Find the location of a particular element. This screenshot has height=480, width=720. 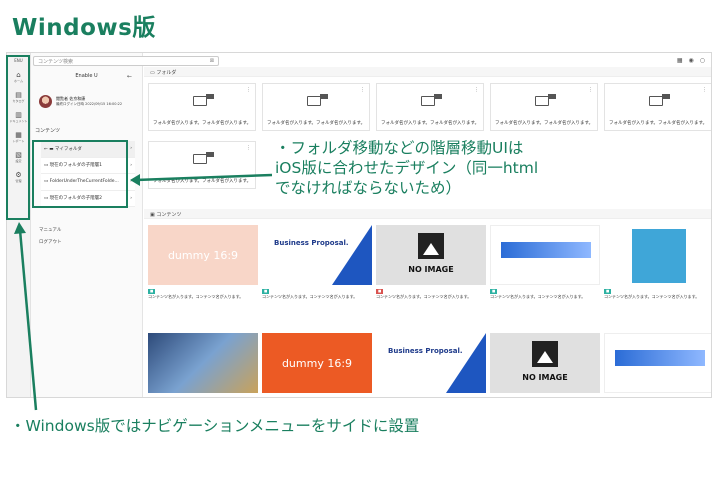

folder-ui-highlight is located at coordinates (80, 174).